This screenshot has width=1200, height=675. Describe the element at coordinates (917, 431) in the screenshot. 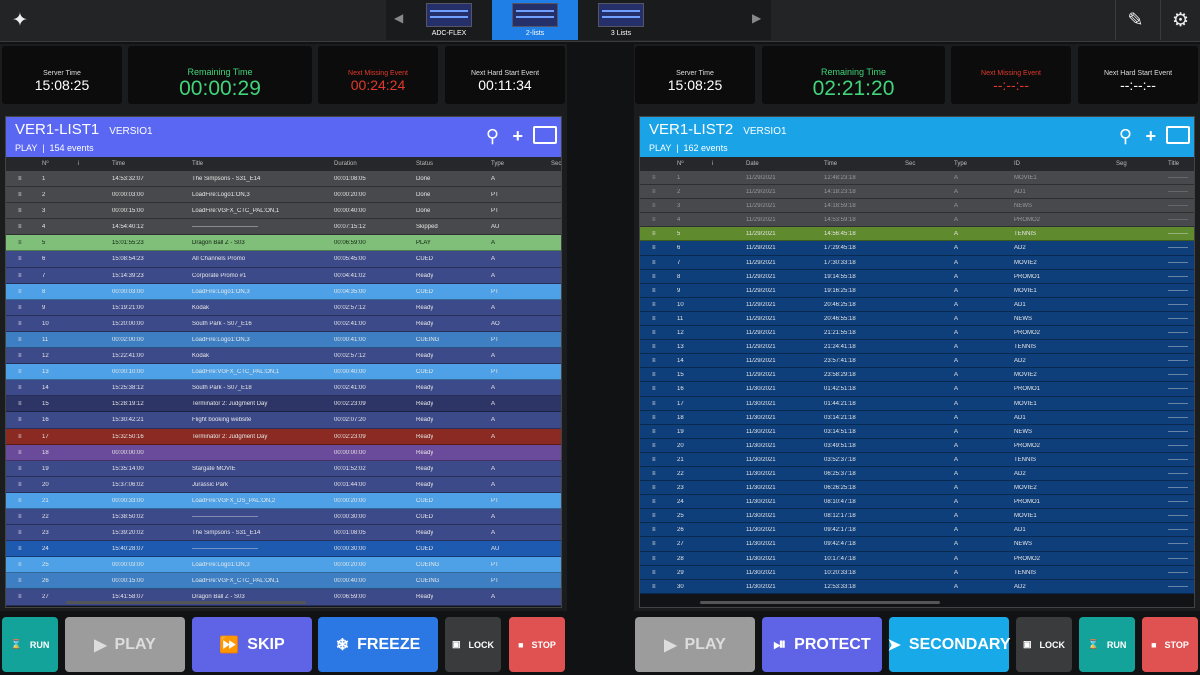

I see `table-row: ≡ 19 11/30/2021 03:14:51:18 A NEWS ----------` at that location.